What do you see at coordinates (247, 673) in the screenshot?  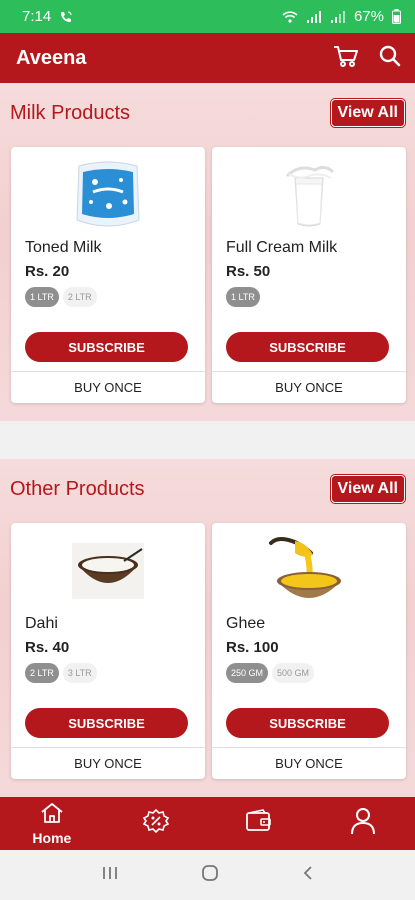 I see `variant-chip: 250 GM` at bounding box center [247, 673].